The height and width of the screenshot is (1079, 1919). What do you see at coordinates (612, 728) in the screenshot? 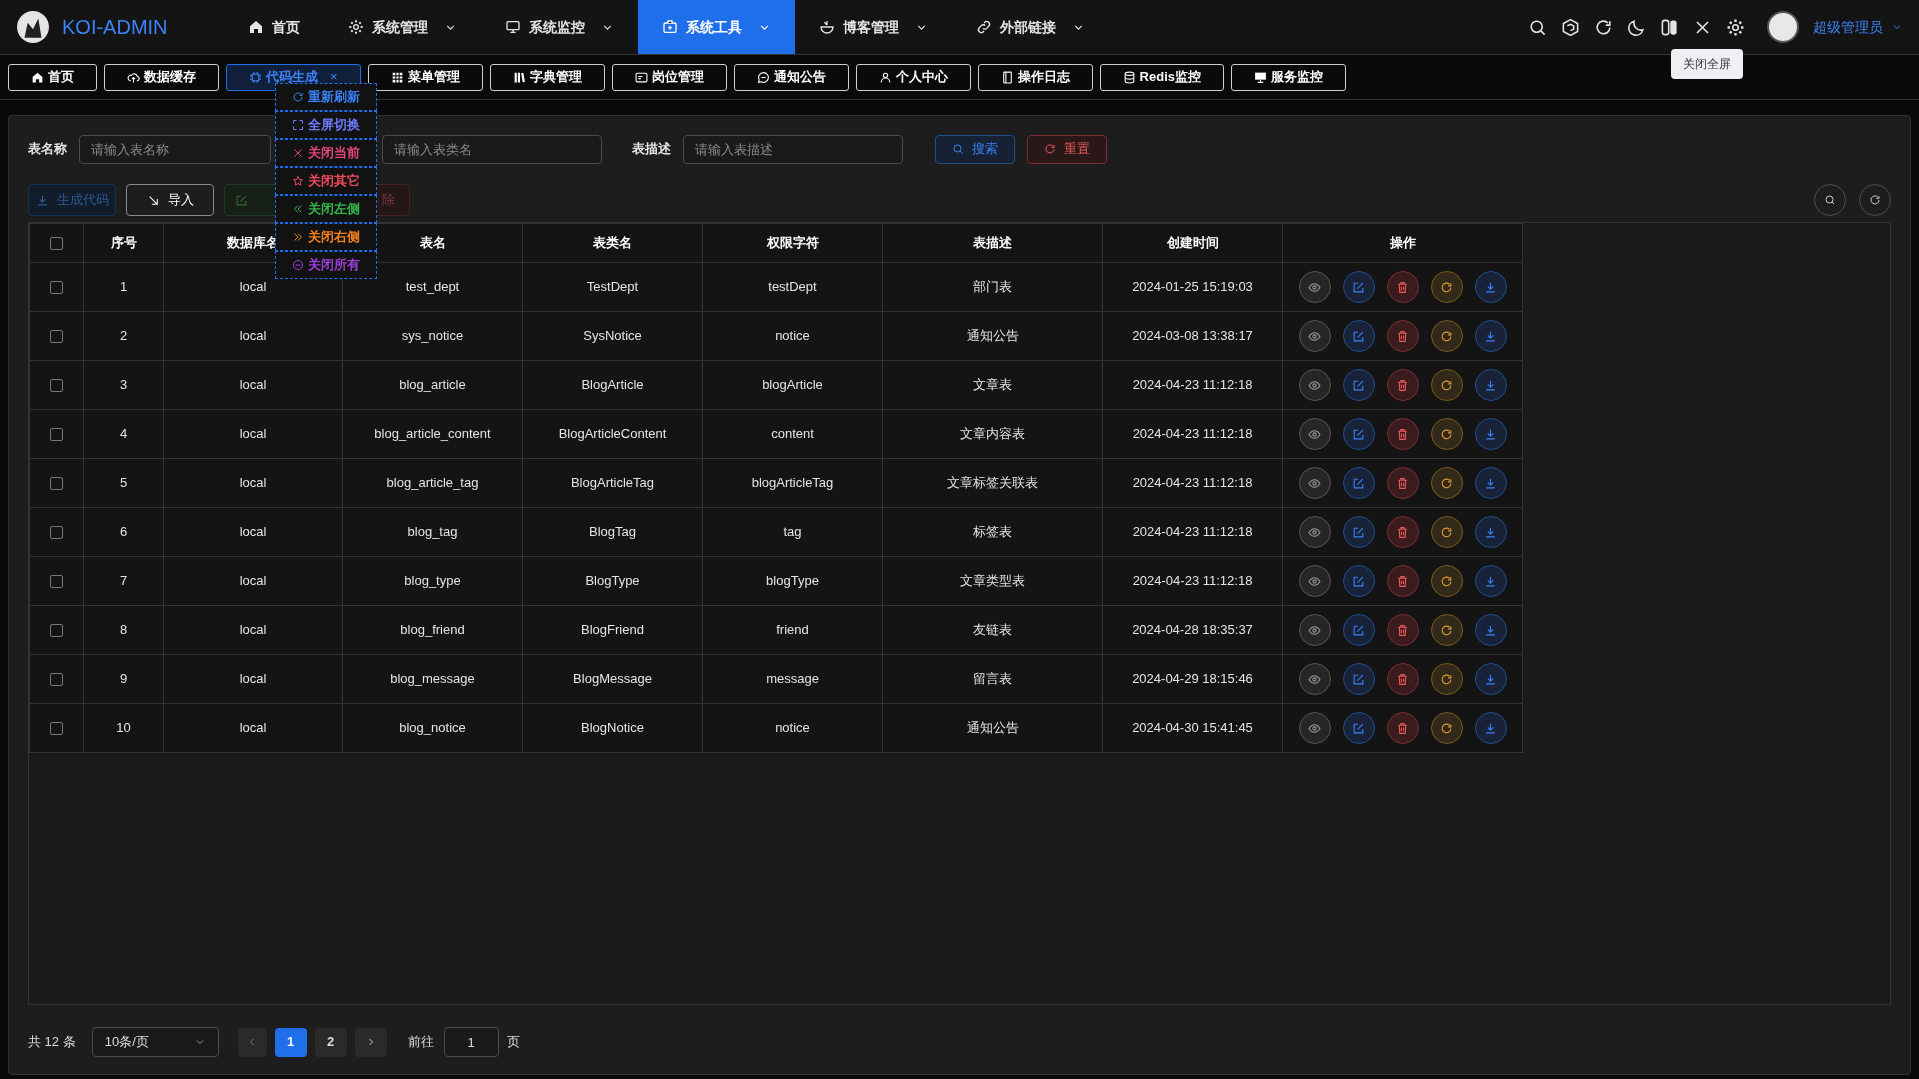
I see `table-cell: BlogNotice` at bounding box center [612, 728].